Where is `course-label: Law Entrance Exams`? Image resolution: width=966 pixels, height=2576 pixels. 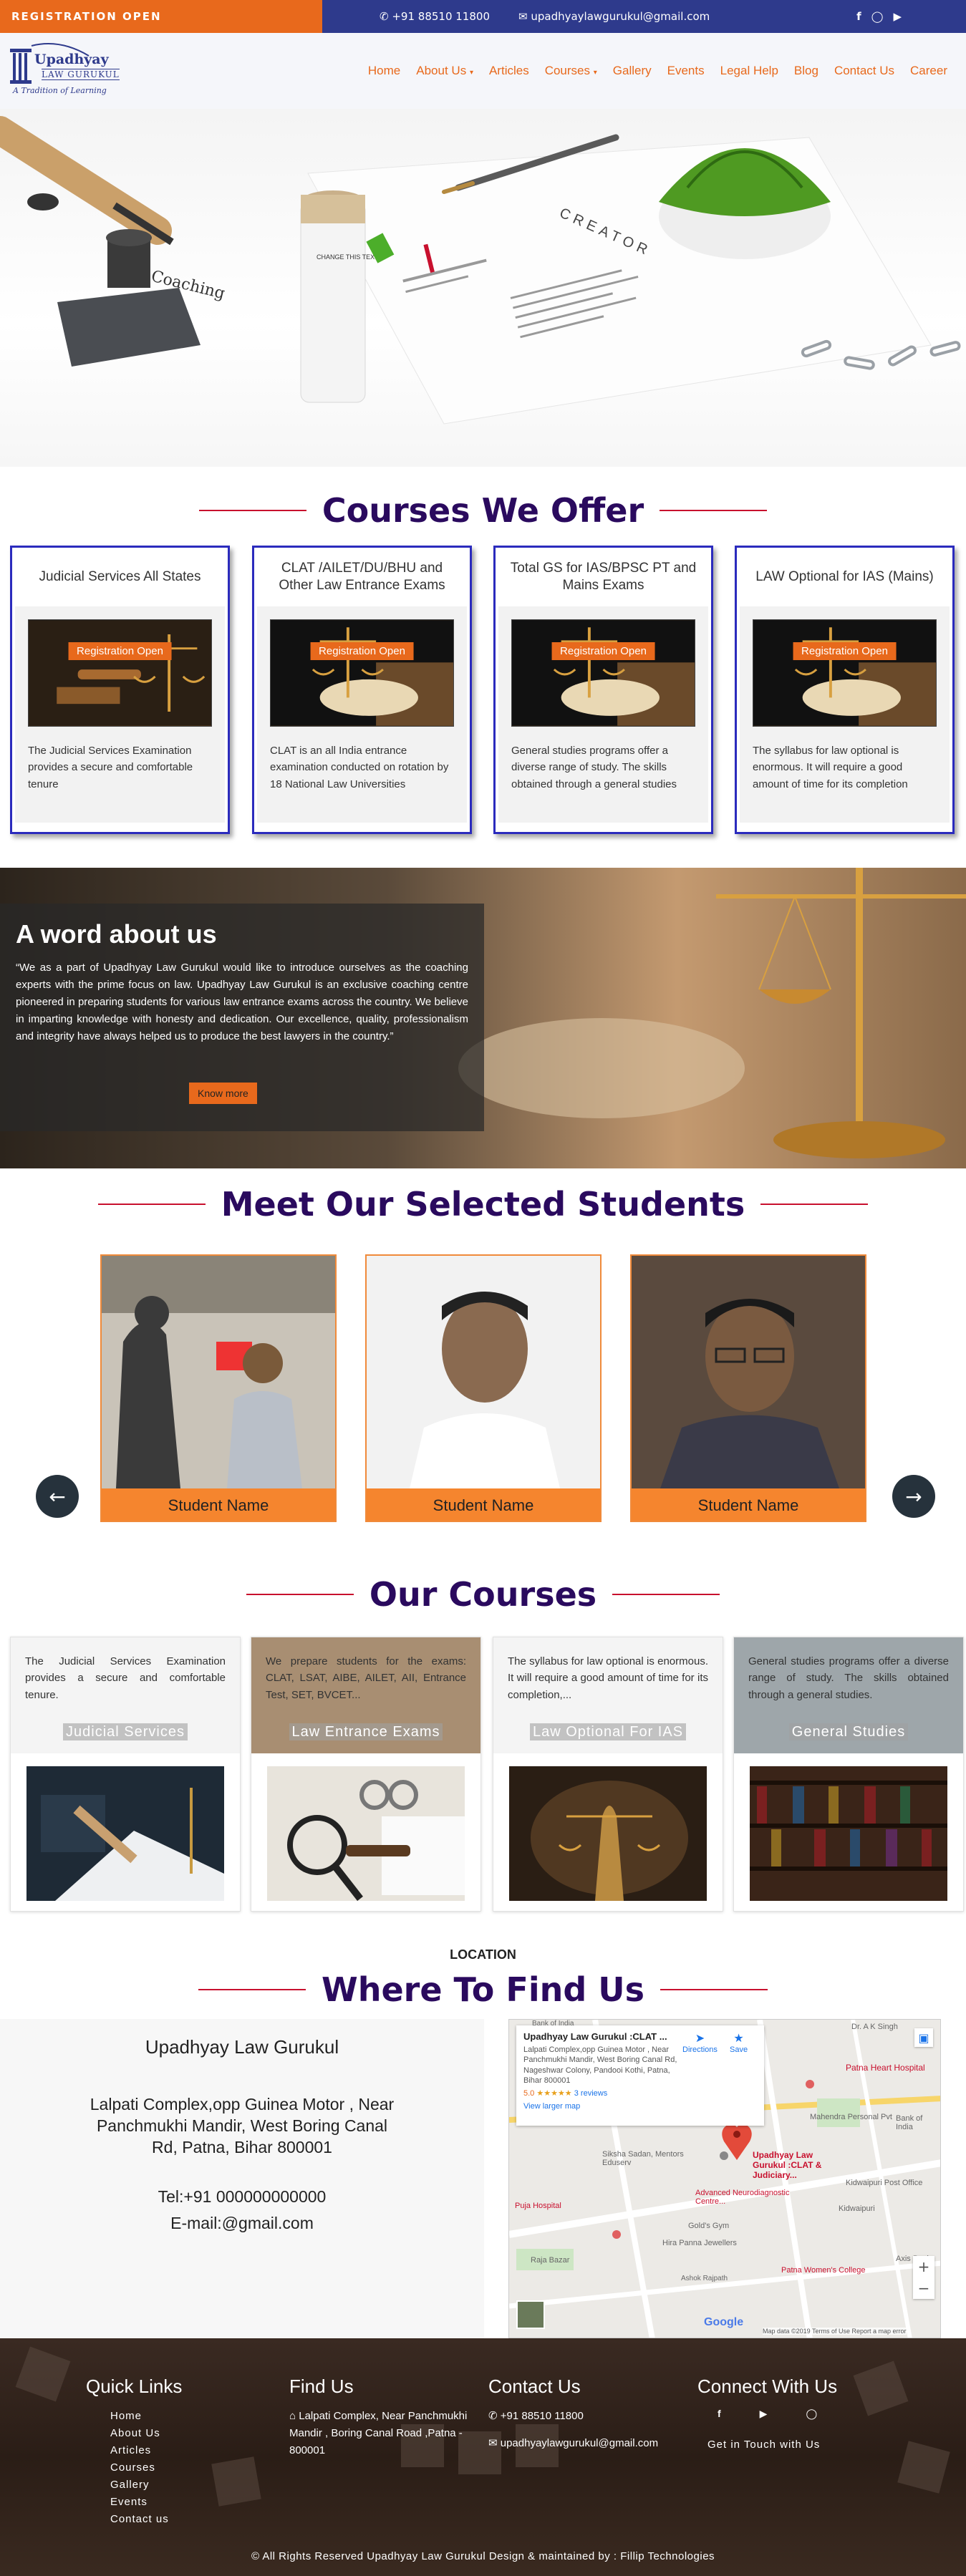
course-label: Law Entrance Exams is located at coordinates (366, 1732).